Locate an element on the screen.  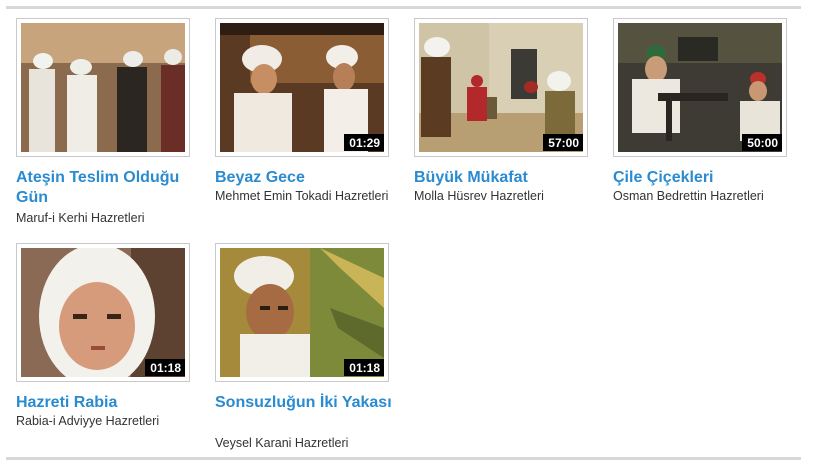
video-person: Molla Hüsrev Hazretleri is located at coordinates (479, 196).